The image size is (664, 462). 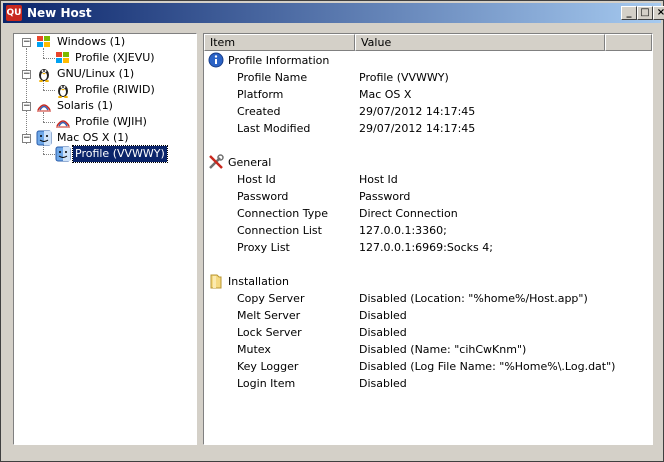 I want to click on tree-node-solaris: − Solaris (1), so click(x=104, y=106).